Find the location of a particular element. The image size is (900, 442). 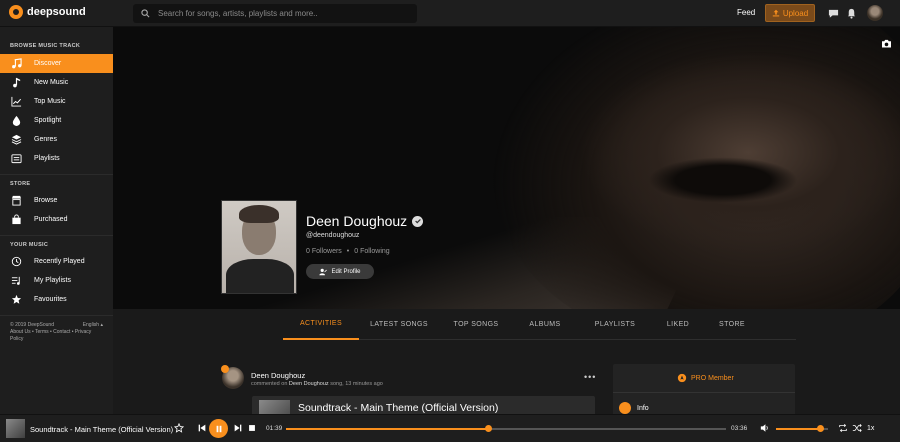

progress-fill is located at coordinates (387, 429).